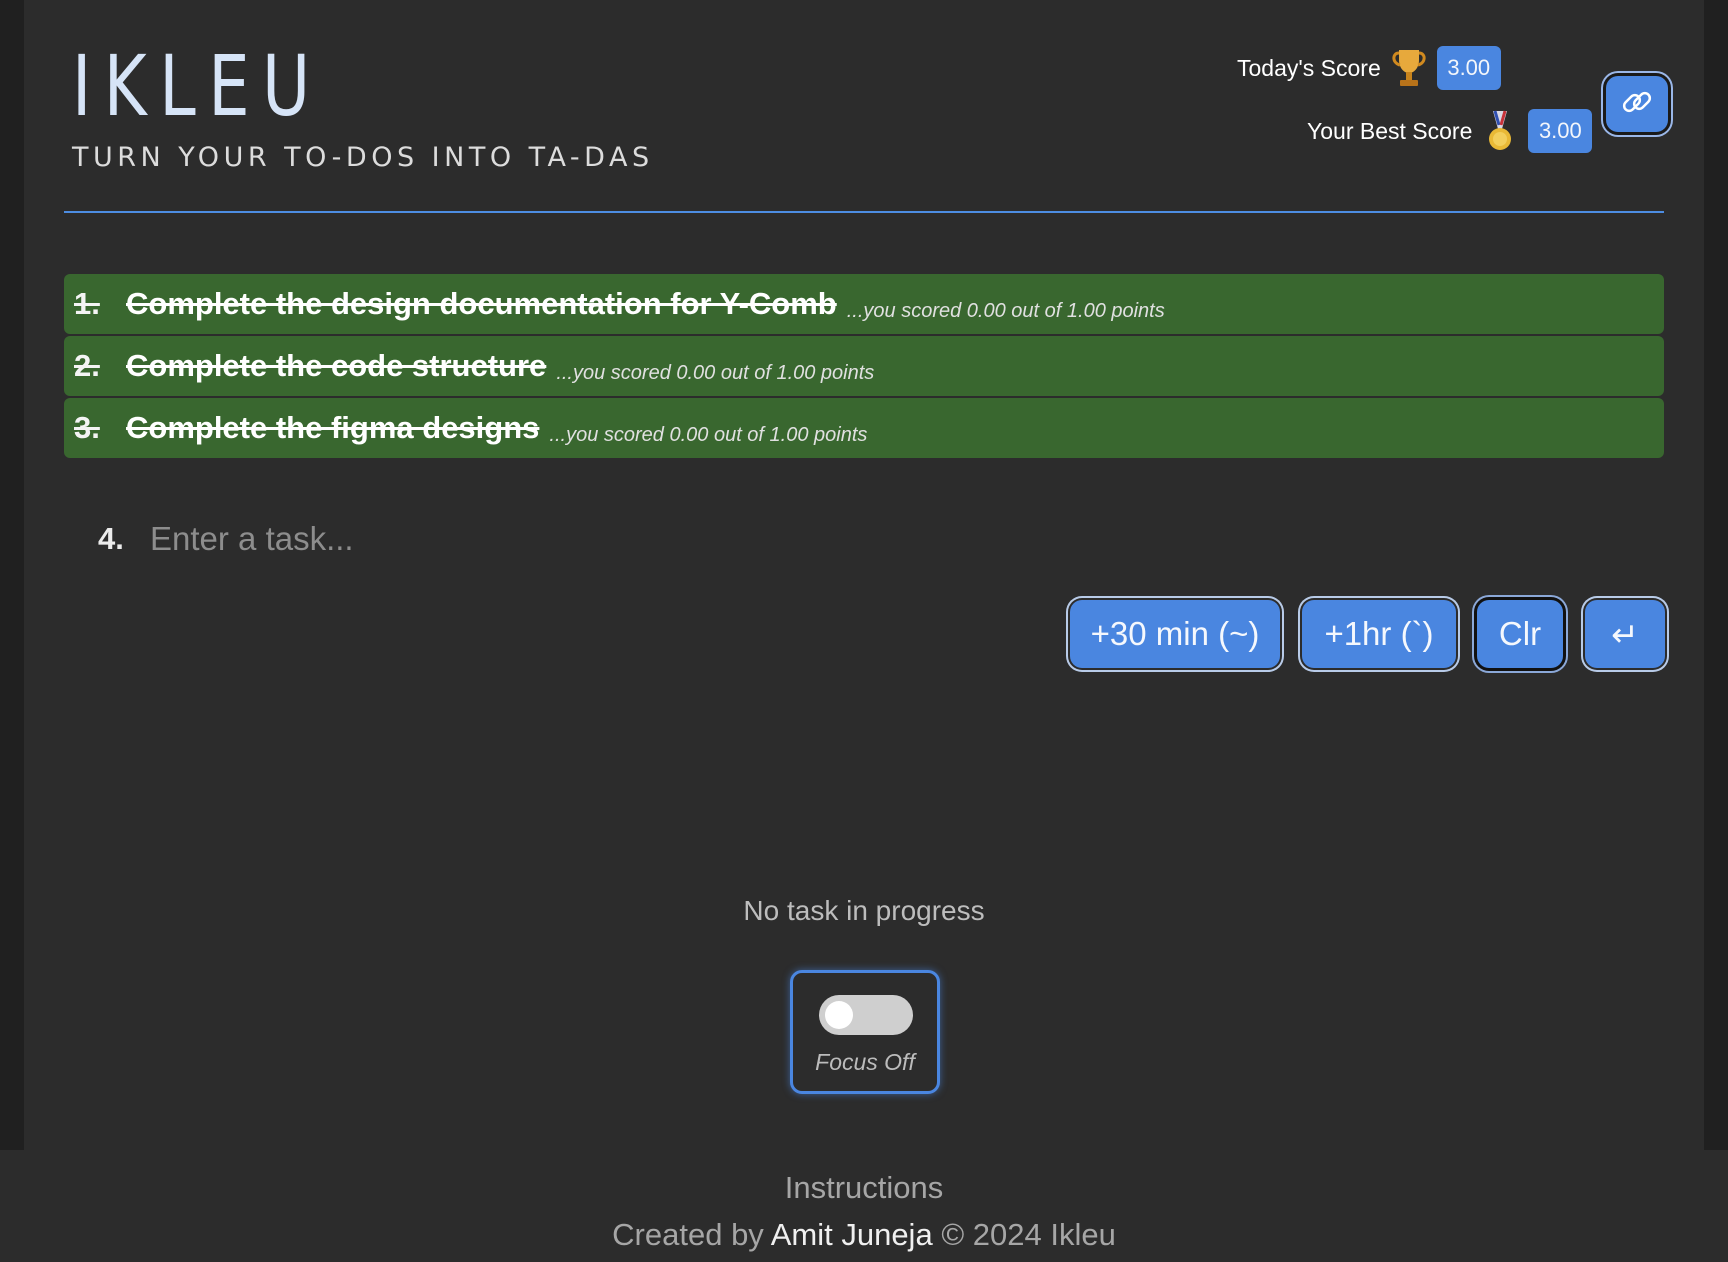 Image resolution: width=1728 pixels, height=1262 pixels. I want to click on task-number: 2., so click(87, 365).